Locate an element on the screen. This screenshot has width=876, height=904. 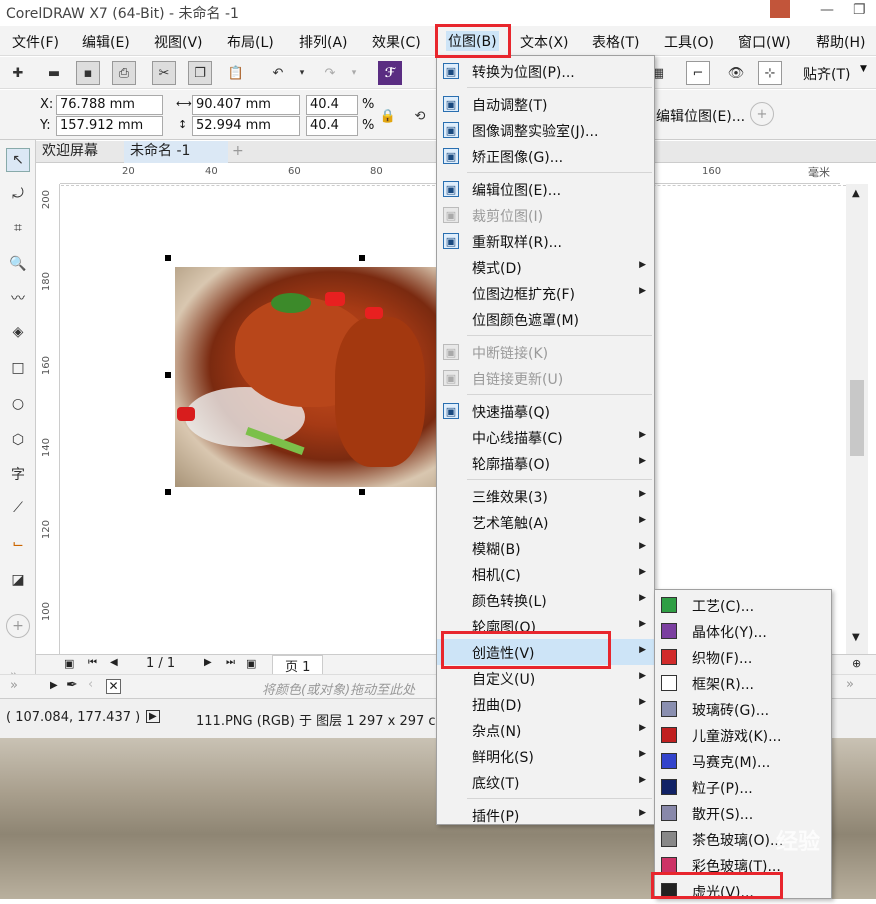
minimize-button: — is located at coordinates (827, 10).